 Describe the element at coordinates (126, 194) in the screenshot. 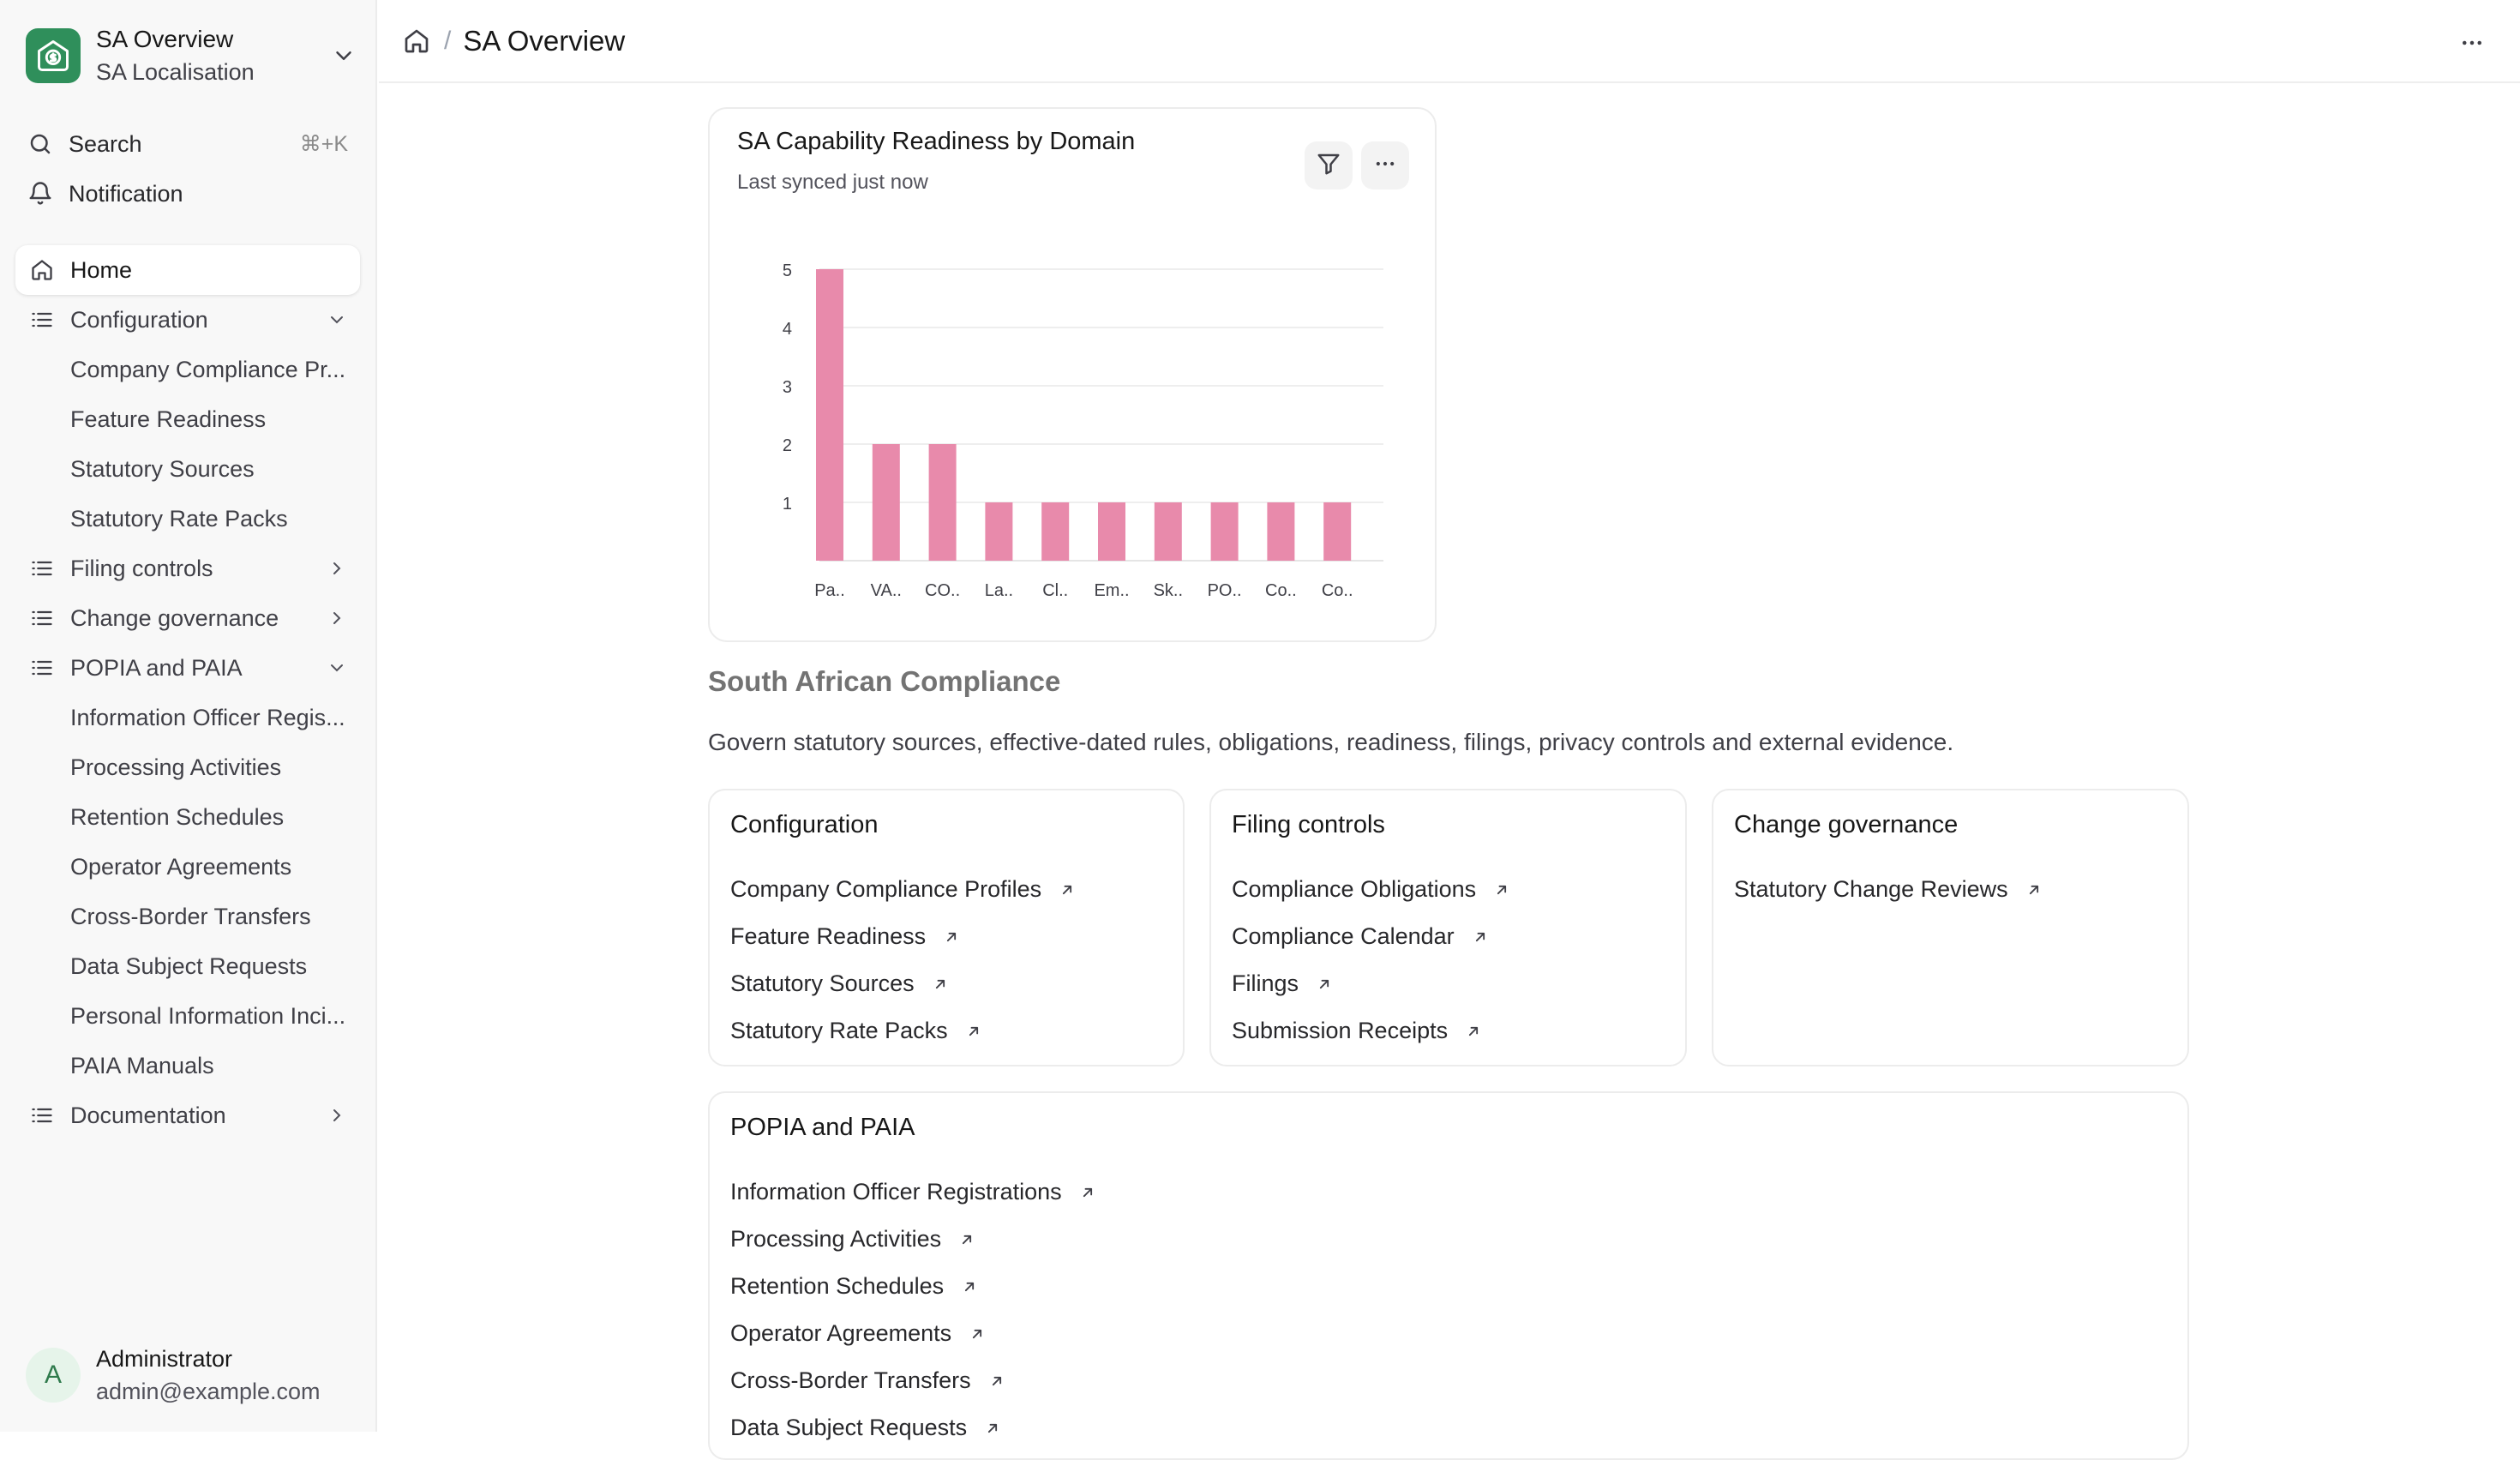

I see `notification-label: Notification` at that location.